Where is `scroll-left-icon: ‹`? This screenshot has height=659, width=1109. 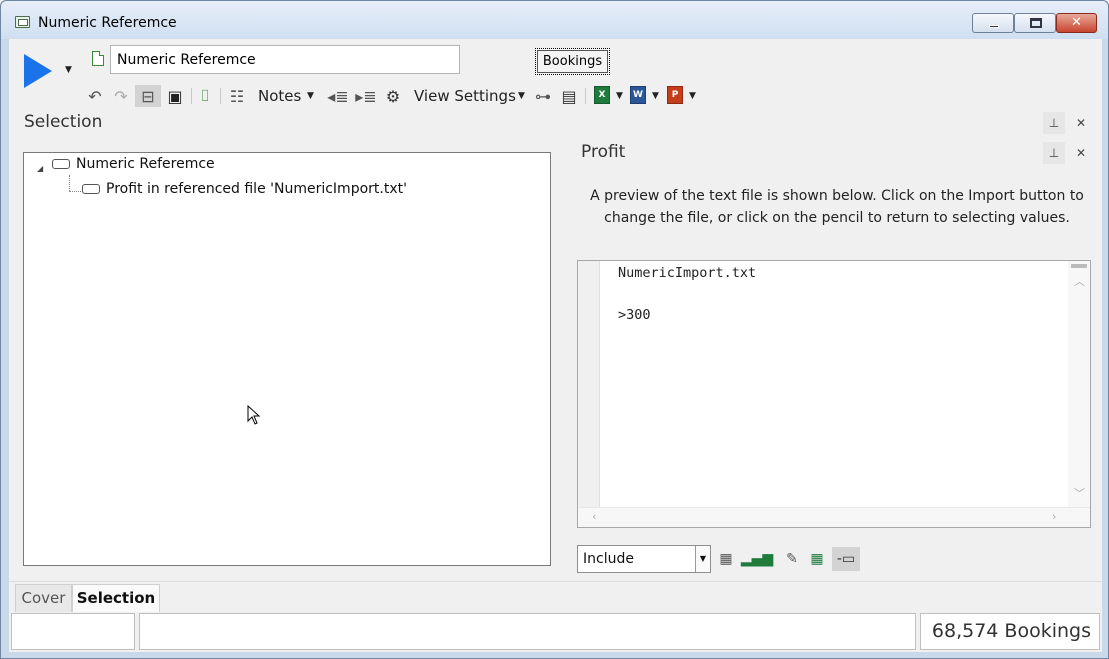 scroll-left-icon: ‹ is located at coordinates (594, 516).